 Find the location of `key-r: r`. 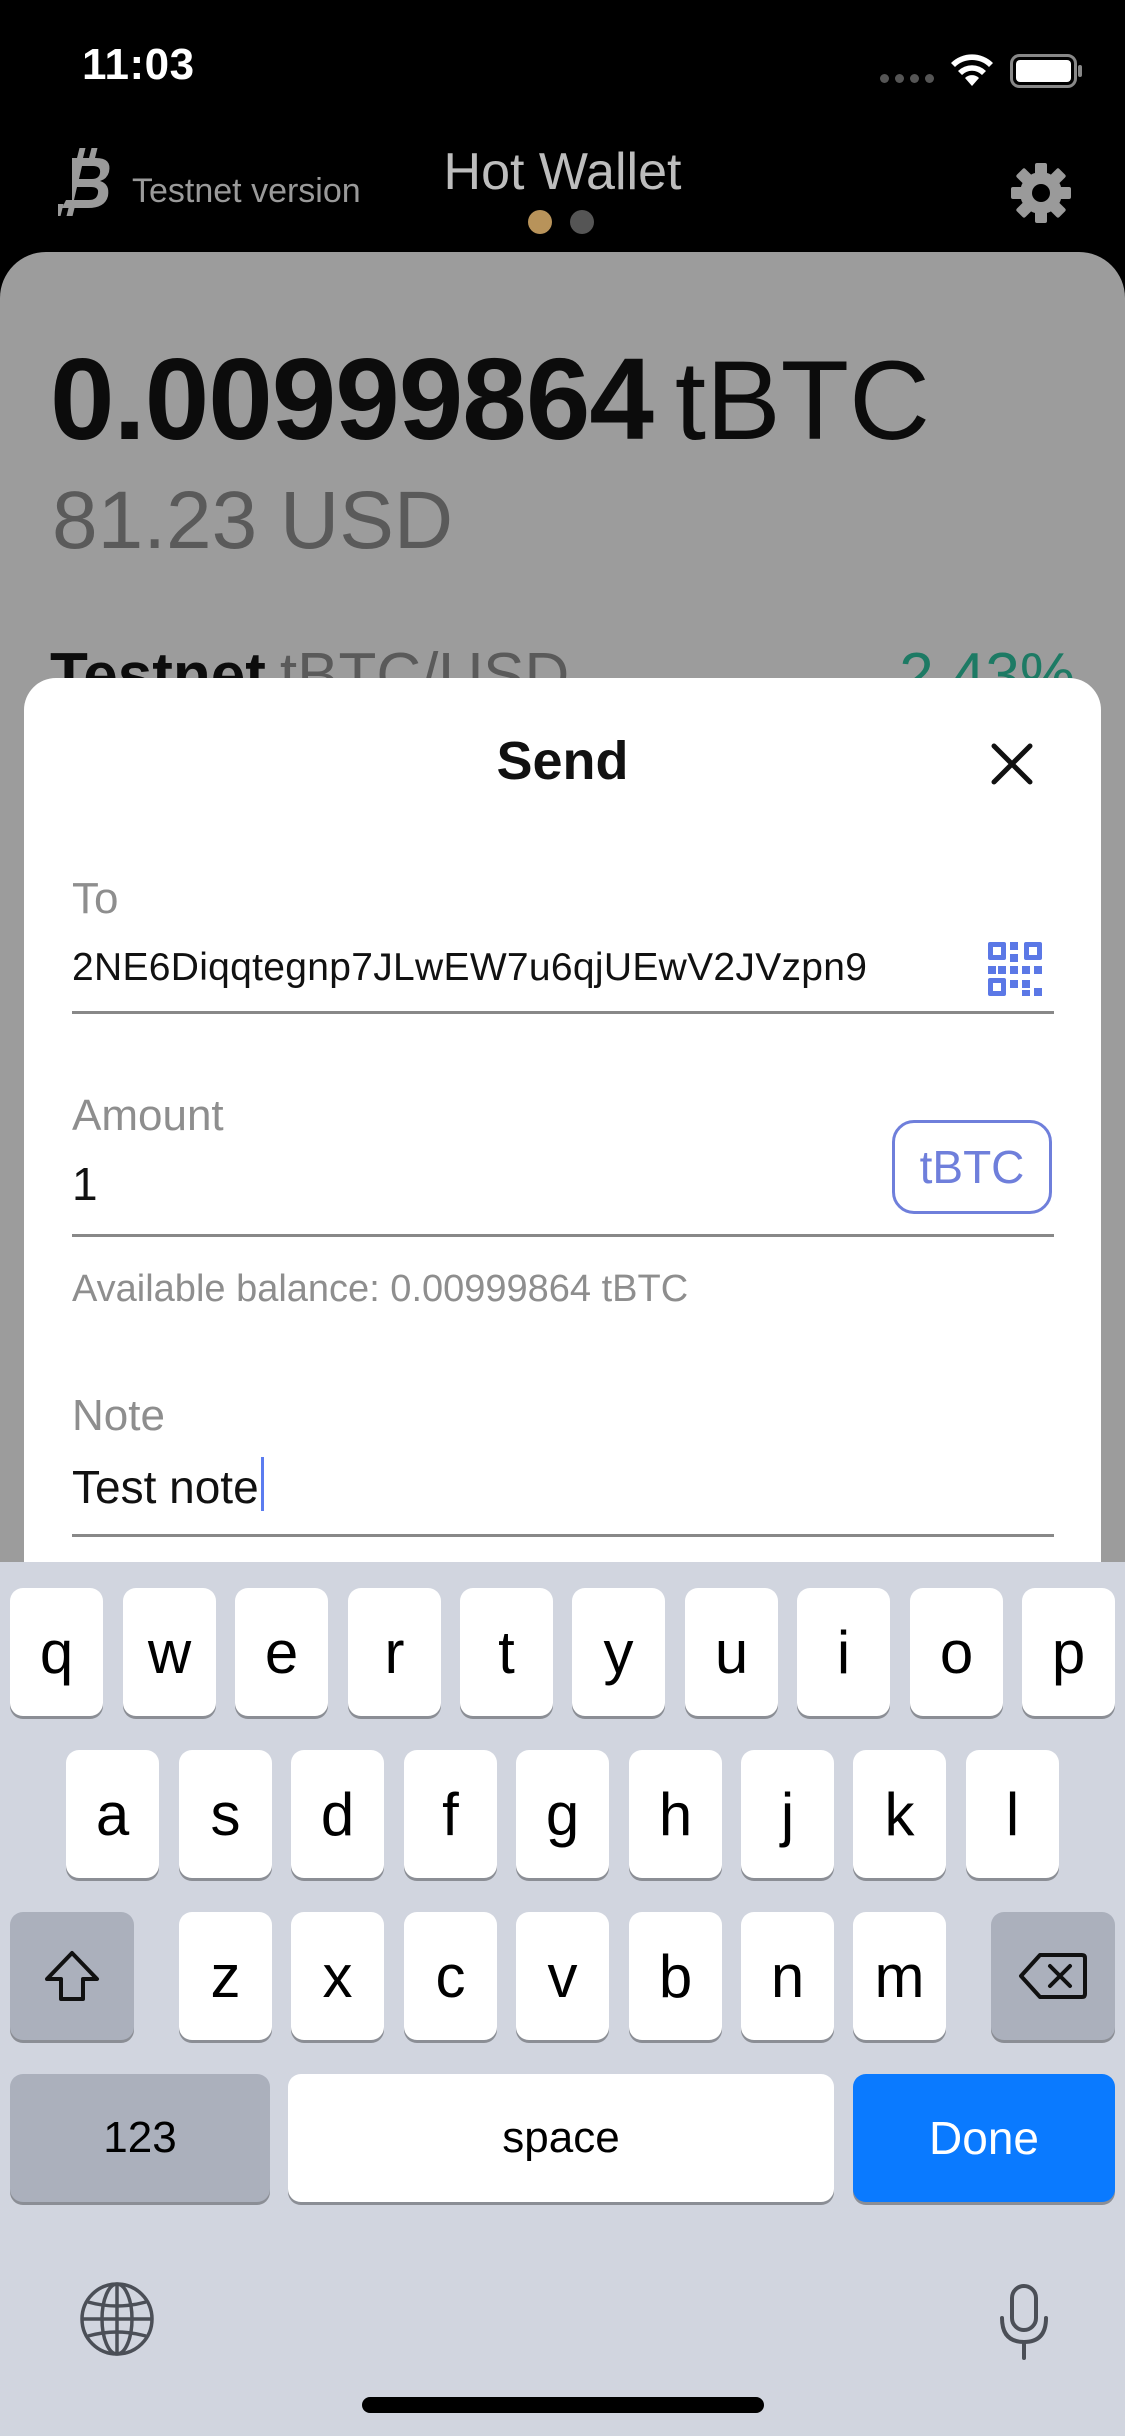

key-r: r is located at coordinates (394, 1652).